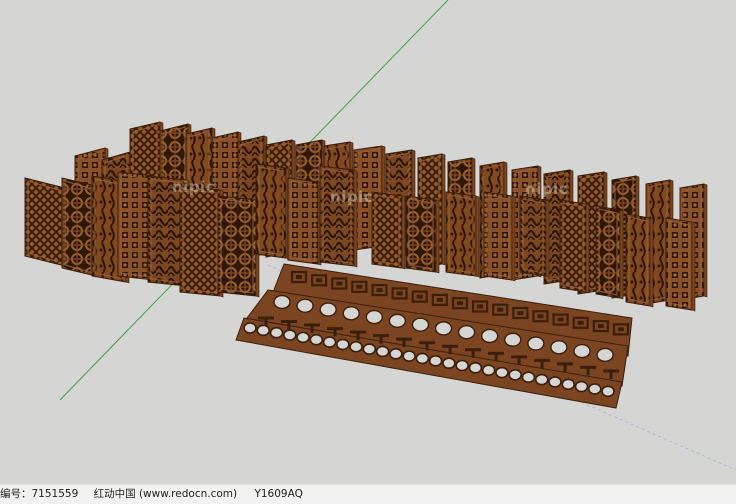  Describe the element at coordinates (278, 494) in the screenshot. I see `image-code-label: Y1609AQ` at that location.